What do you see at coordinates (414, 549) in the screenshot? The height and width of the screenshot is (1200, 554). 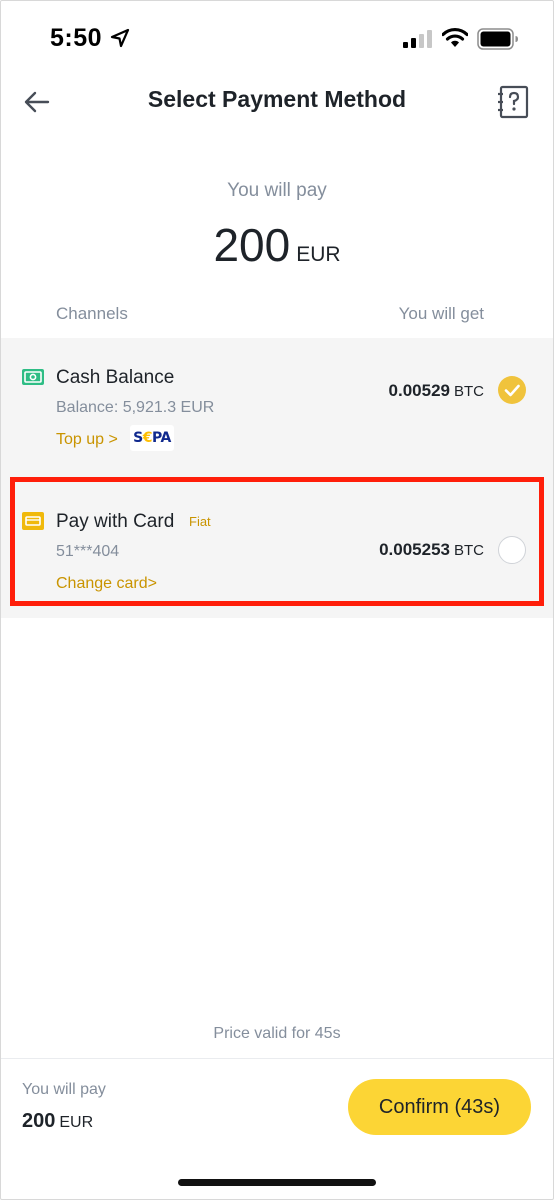 I see `receive-value: 0.005253` at bounding box center [414, 549].